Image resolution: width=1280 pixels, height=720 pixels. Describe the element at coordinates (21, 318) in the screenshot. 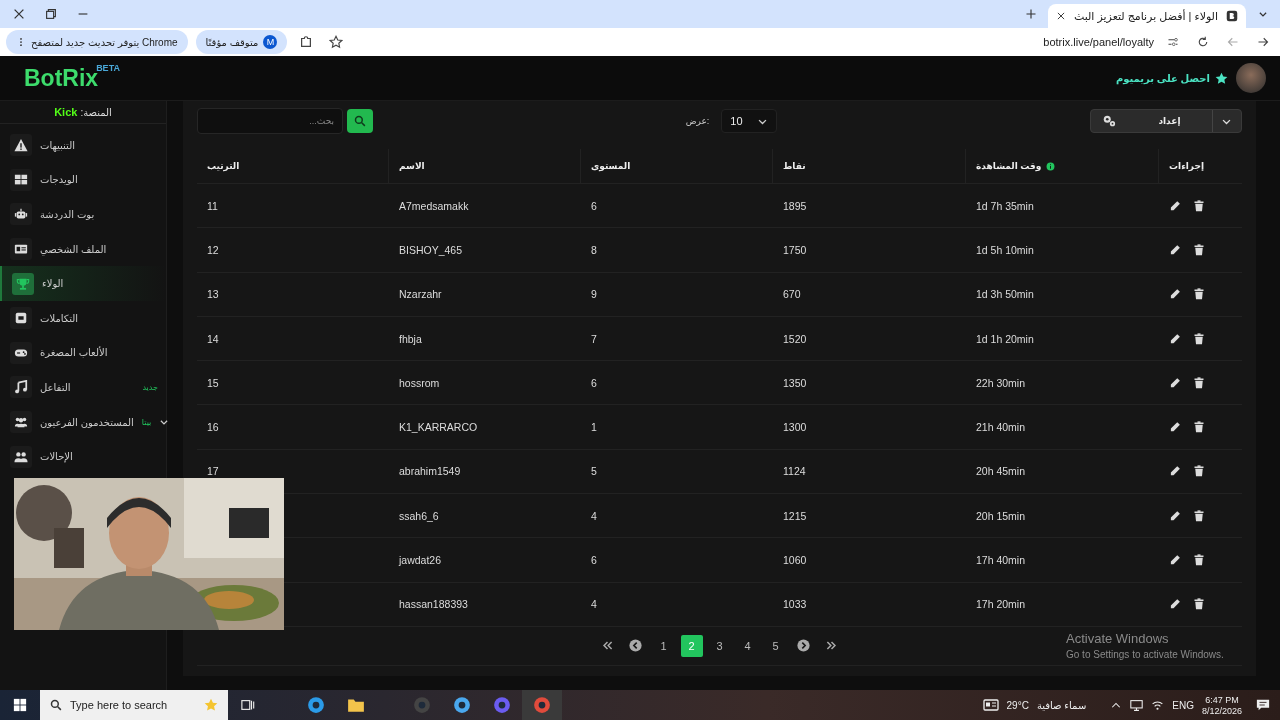

I see `square-icon` at that location.